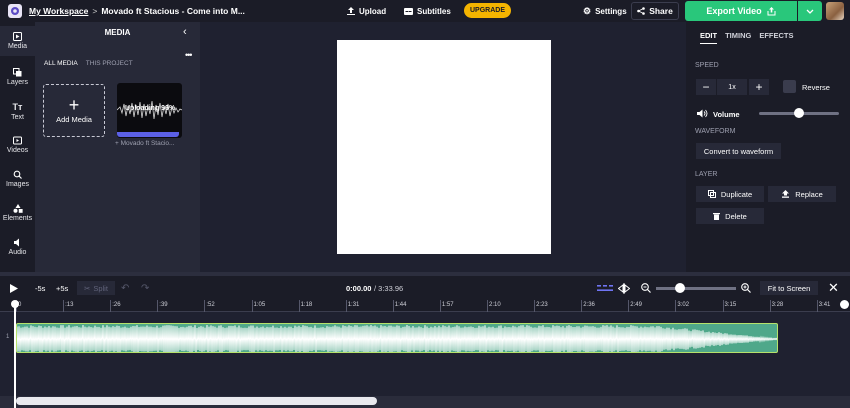 The width and height of the screenshot is (850, 408). I want to click on rail-item-videos: Videos, so click(17, 145).